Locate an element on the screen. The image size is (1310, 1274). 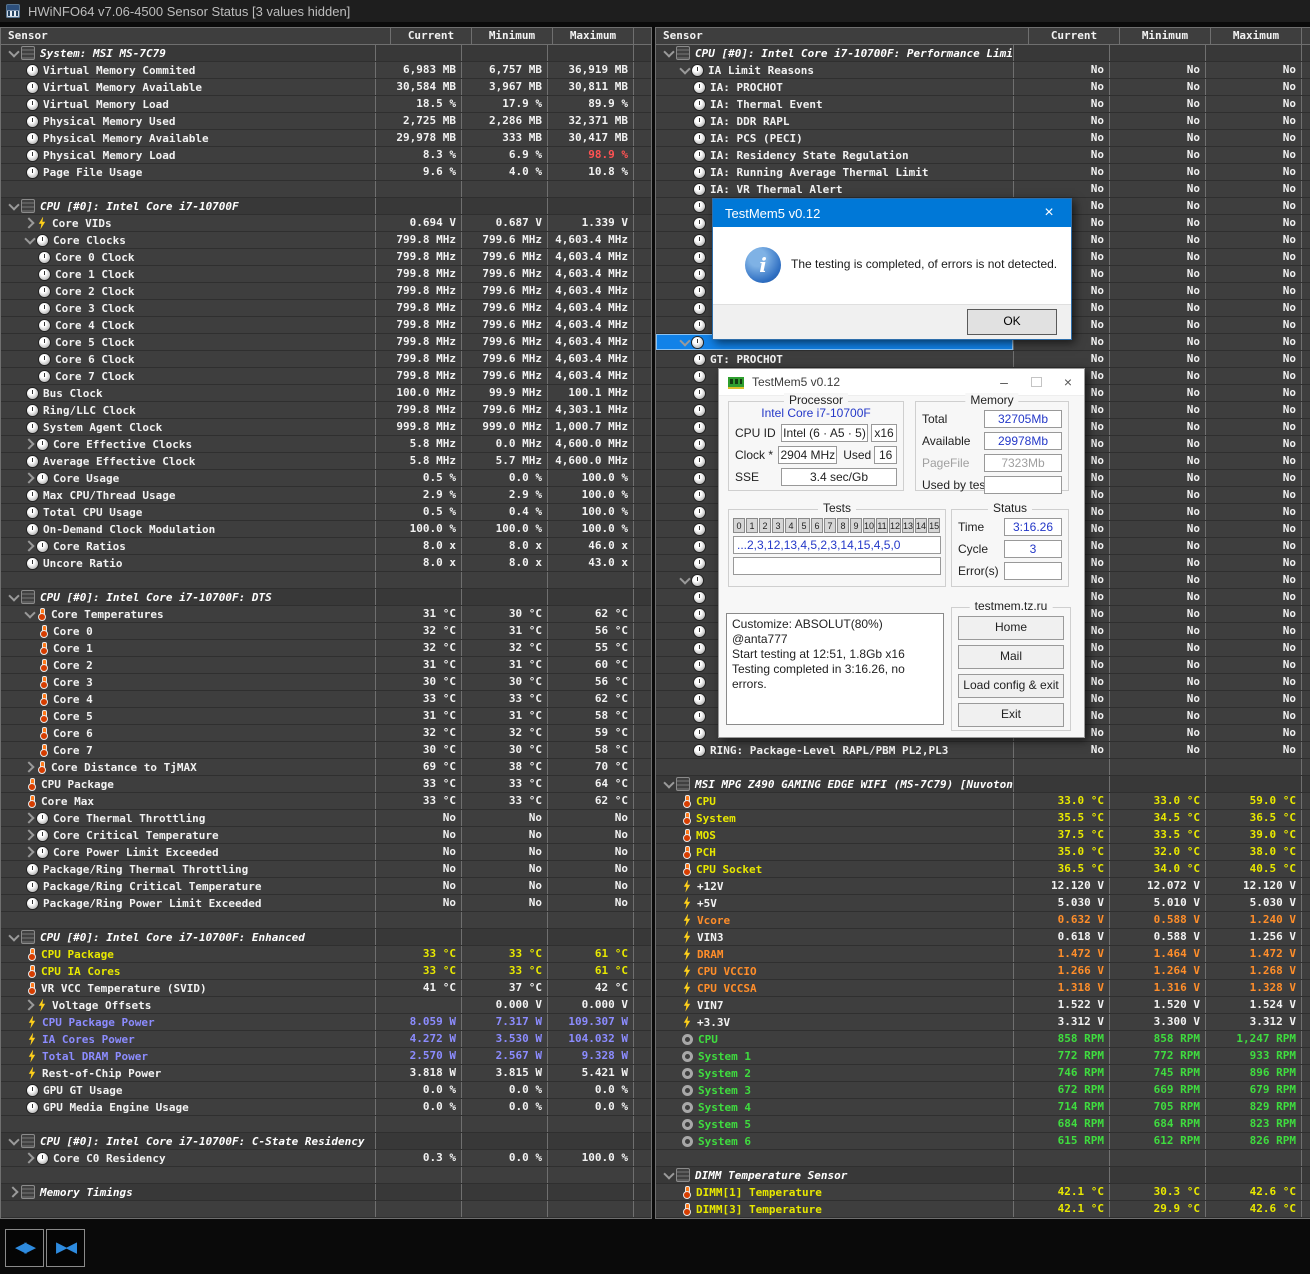
sensor-row: GPU Media Engine Usage 0.0 % 0.0 % 0.0 % is located at coordinates (326, 1107).